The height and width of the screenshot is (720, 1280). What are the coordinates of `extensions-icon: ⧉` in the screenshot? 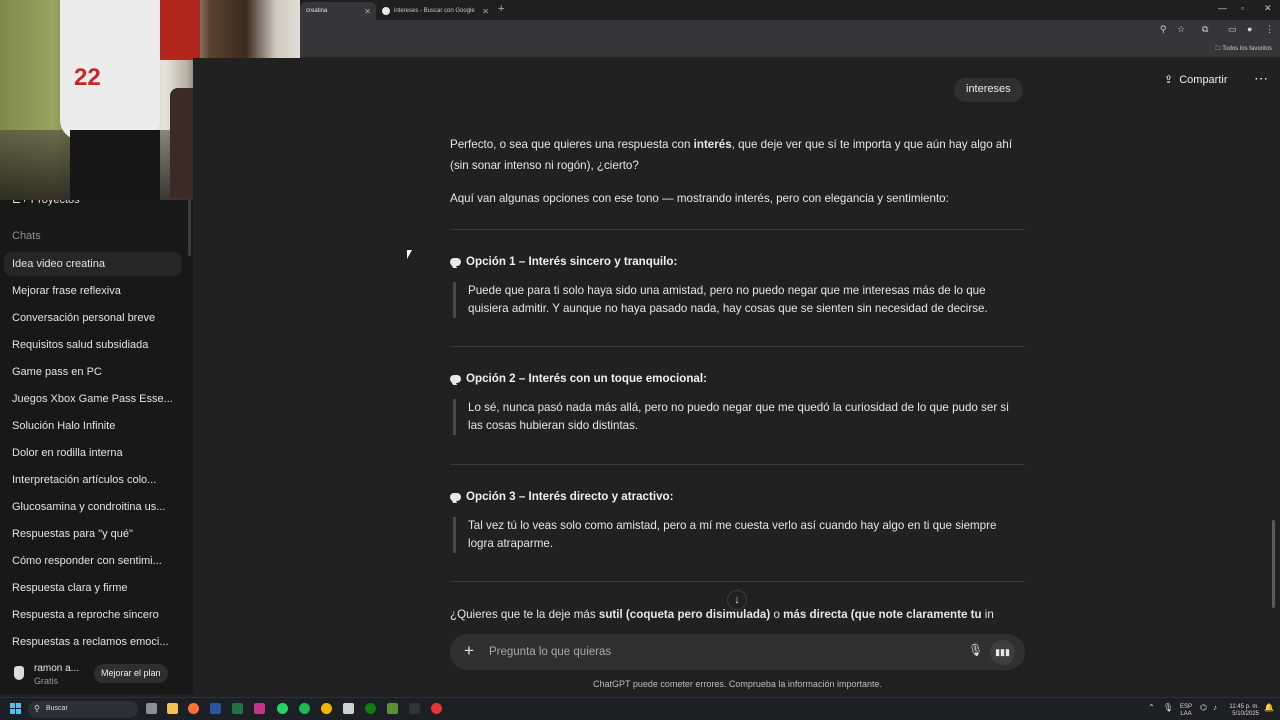 It's located at (1205, 29).